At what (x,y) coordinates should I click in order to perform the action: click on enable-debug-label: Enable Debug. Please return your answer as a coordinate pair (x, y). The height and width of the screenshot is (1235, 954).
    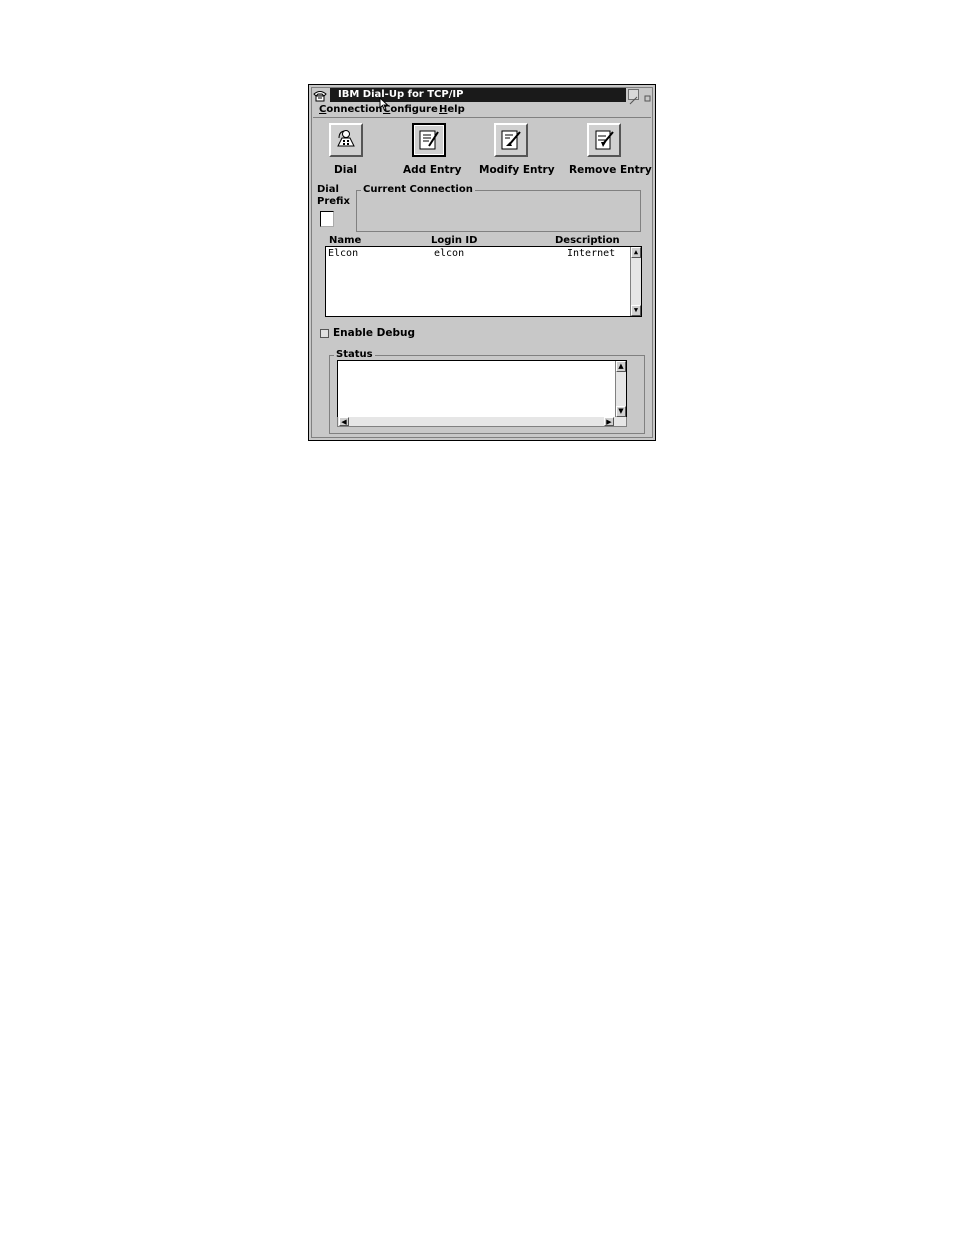
    Looking at the image, I should click on (374, 333).